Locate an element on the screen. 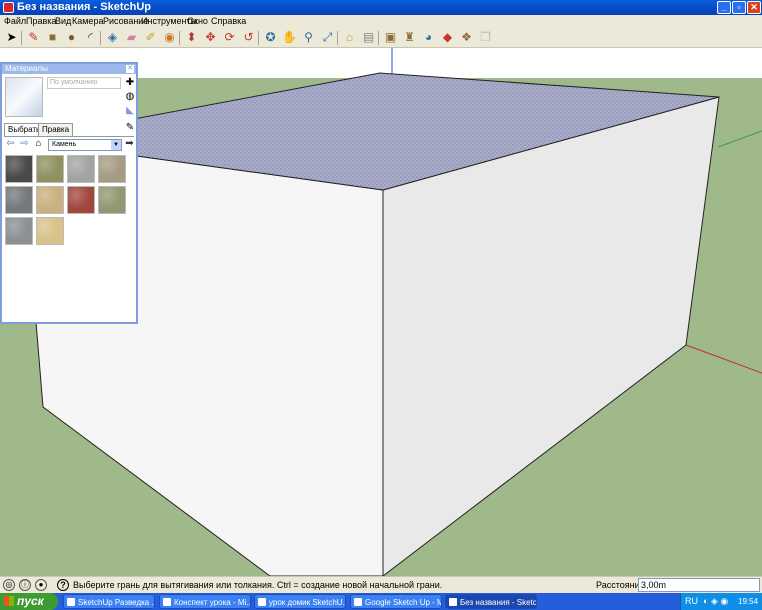 The image size is (762, 610). start-label: пуск is located at coordinates (30, 601).